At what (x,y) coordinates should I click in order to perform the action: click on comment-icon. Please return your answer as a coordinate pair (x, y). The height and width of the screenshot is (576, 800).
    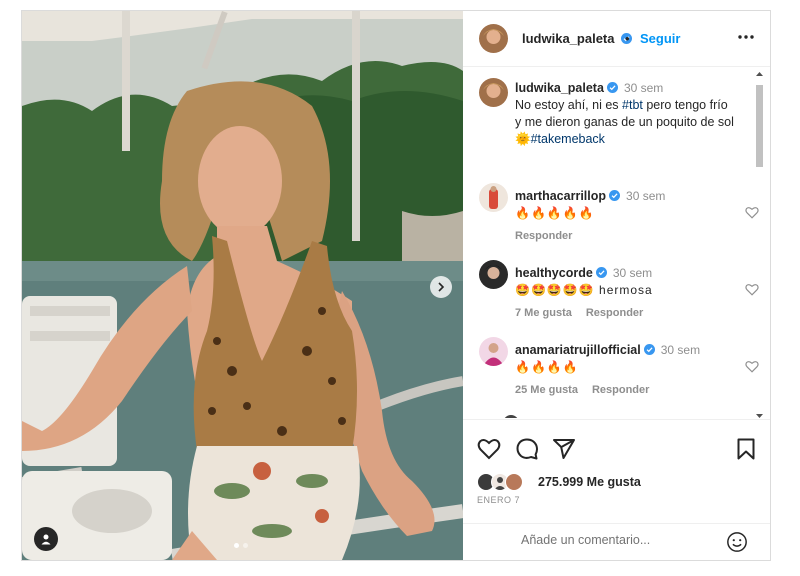
    Looking at the image, I should click on (527, 449).